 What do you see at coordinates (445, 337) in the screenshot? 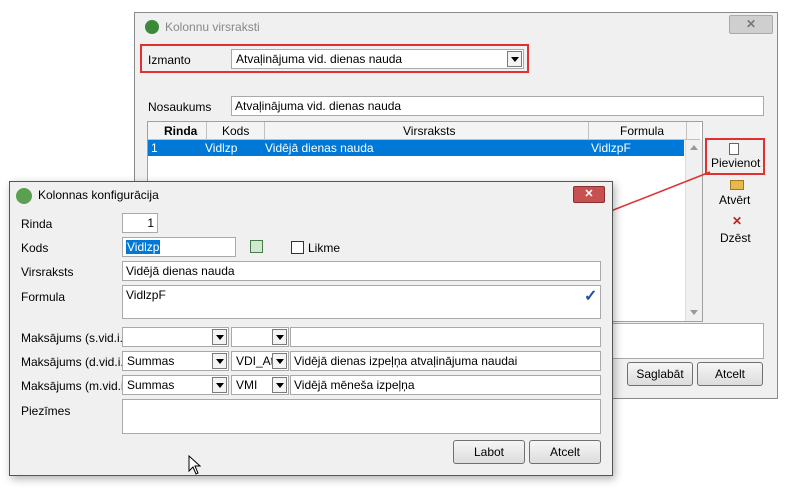
I see `maks-s-desc` at bounding box center [445, 337].